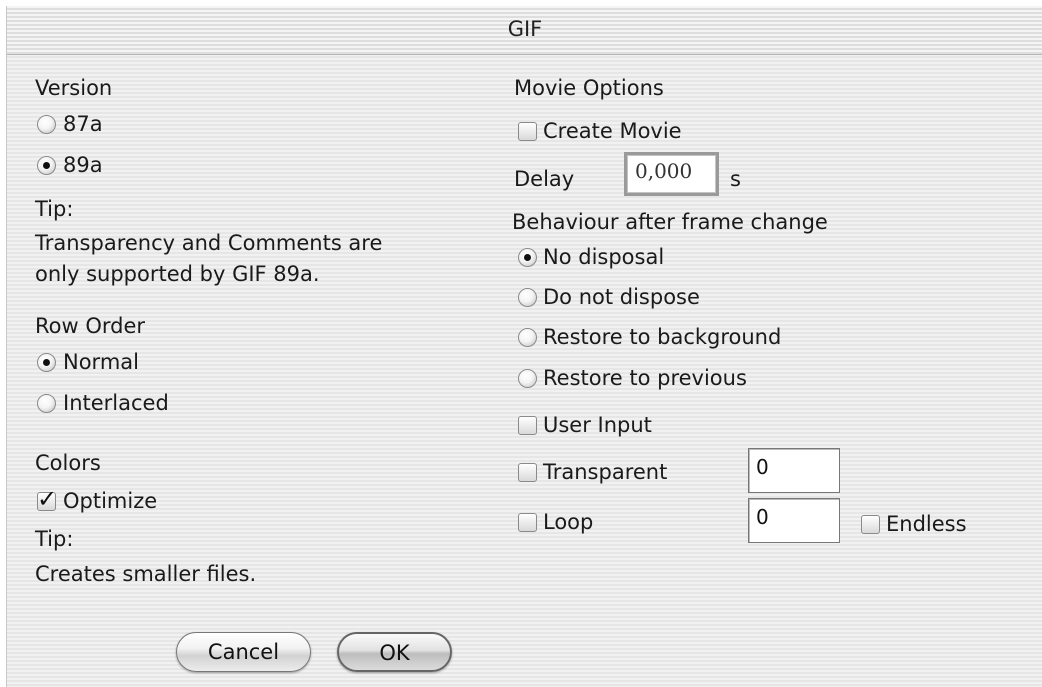 Image resolution: width=1042 pixels, height=687 pixels. I want to click on row-order-label: Row Order, so click(90, 326).